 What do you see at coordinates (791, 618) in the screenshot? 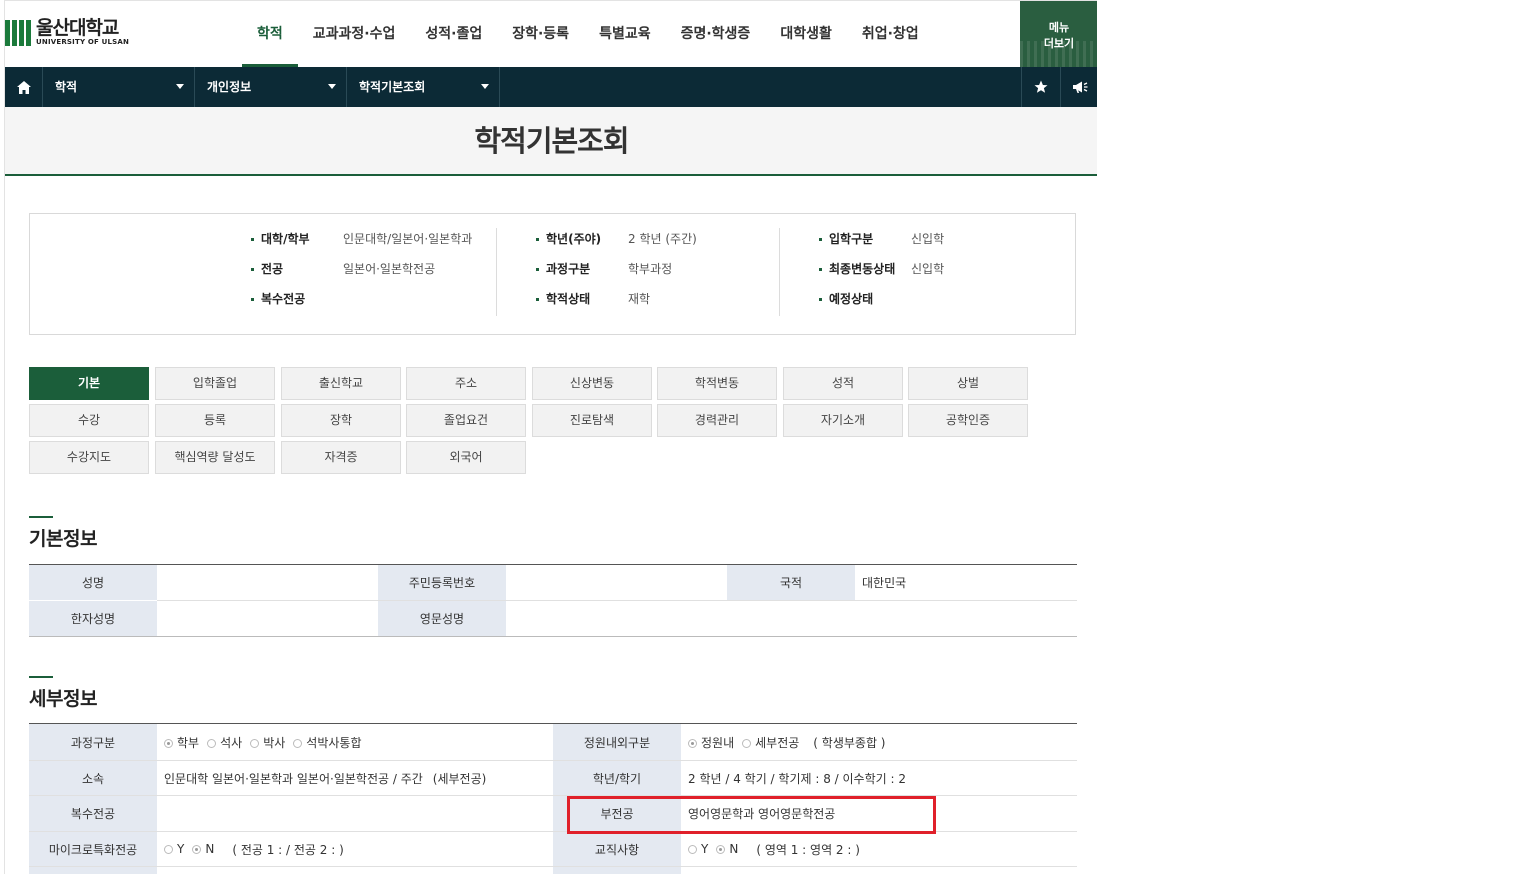
I see `basic-value-english-name` at bounding box center [791, 618].